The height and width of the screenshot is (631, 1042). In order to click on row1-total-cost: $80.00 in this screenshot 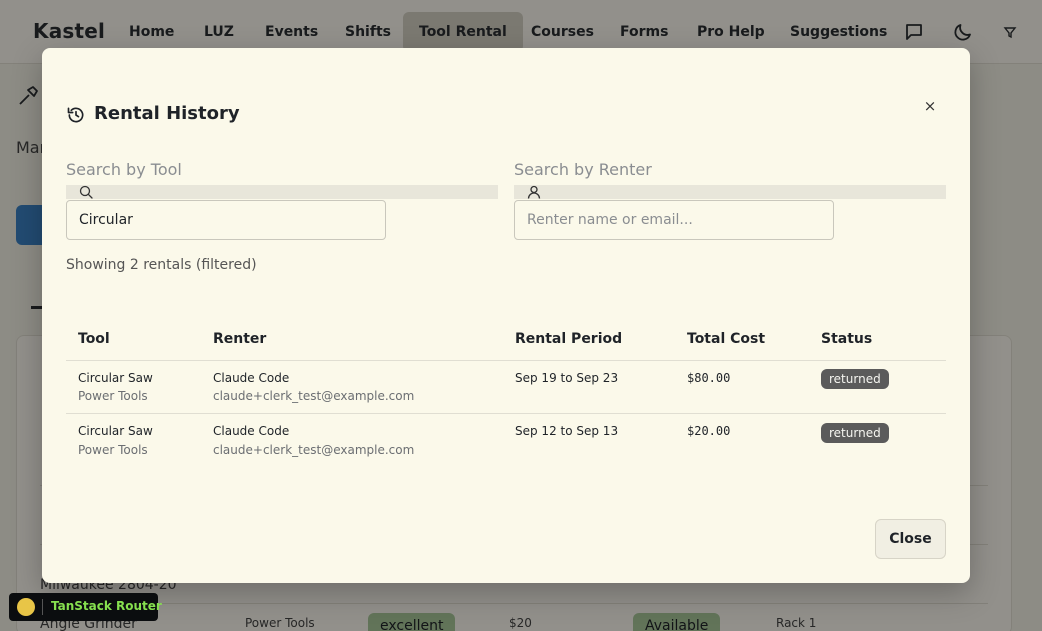, I will do `click(709, 378)`.